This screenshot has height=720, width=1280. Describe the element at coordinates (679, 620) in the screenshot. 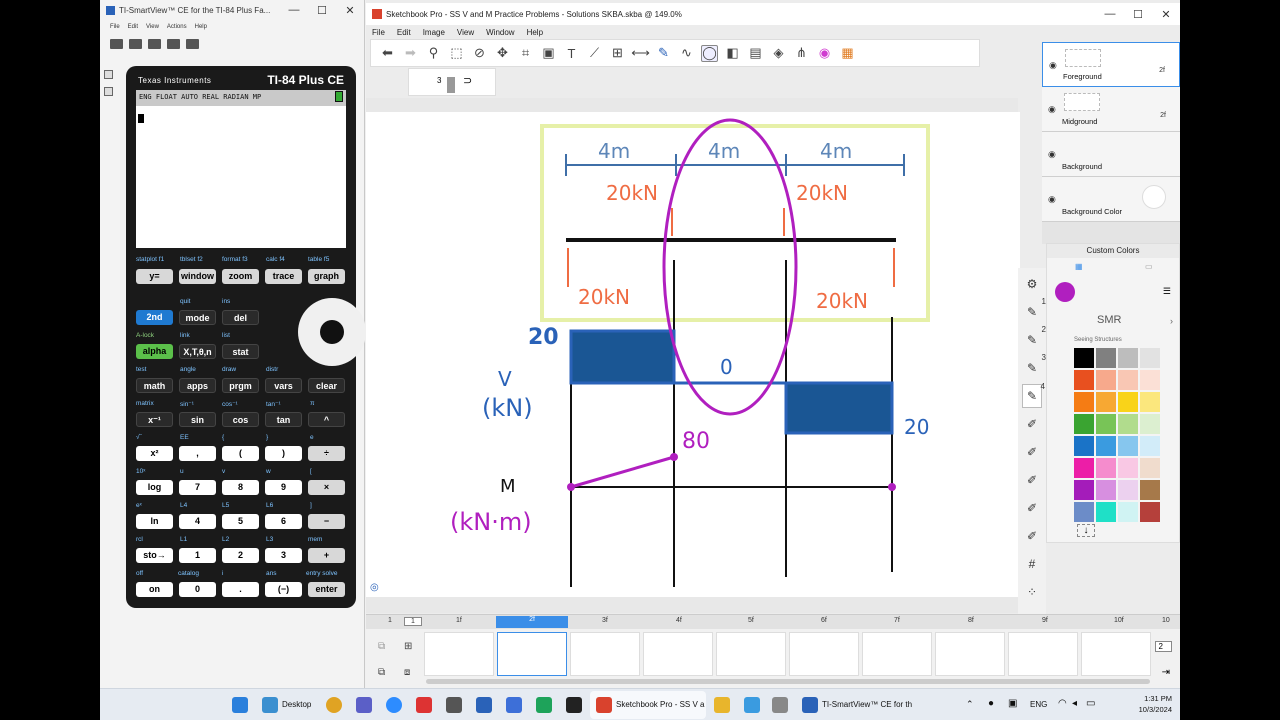

I see `frame-label-4: 4f` at that location.